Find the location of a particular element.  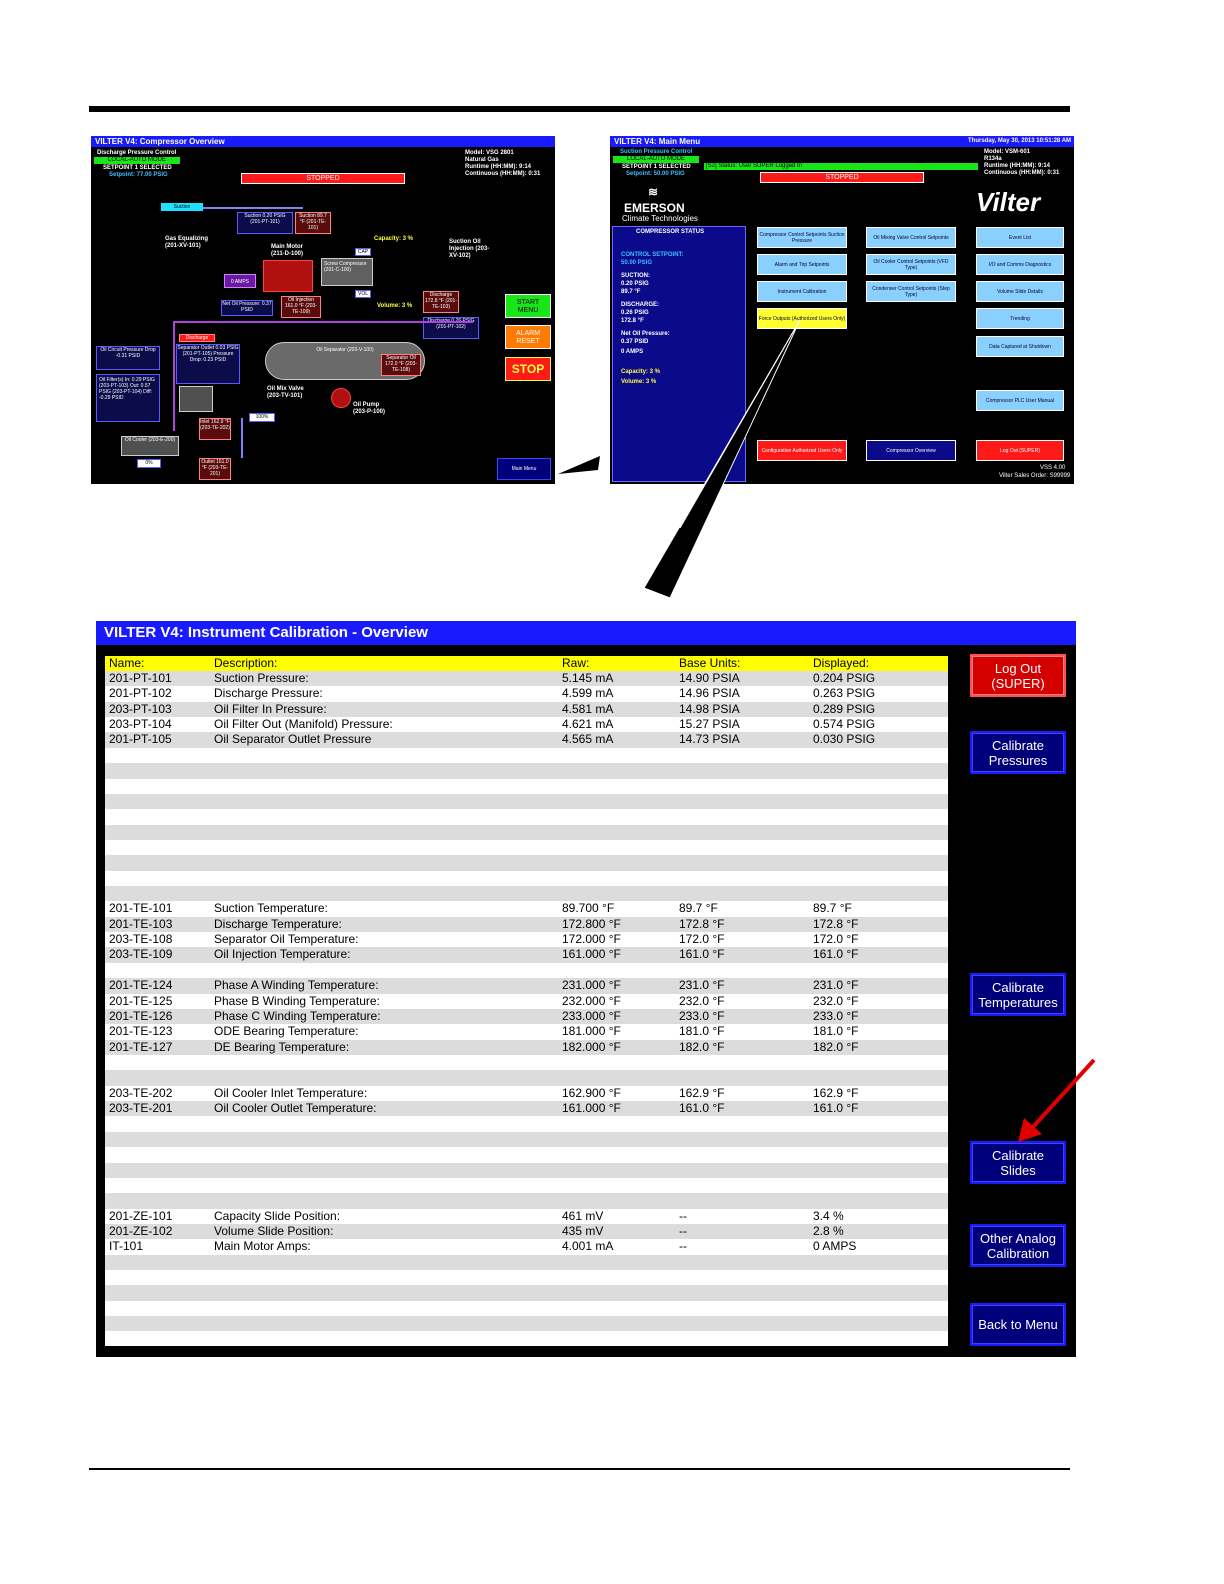

back-to-menu-button: Back to Menu is located at coordinates (1018, 1324).